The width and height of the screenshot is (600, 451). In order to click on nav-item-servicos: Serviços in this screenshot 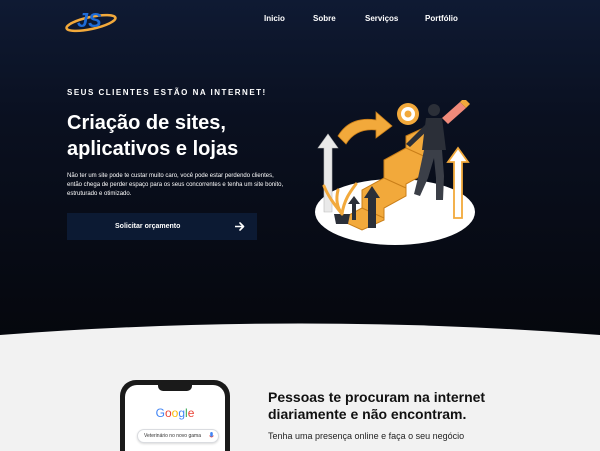, I will do `click(381, 18)`.